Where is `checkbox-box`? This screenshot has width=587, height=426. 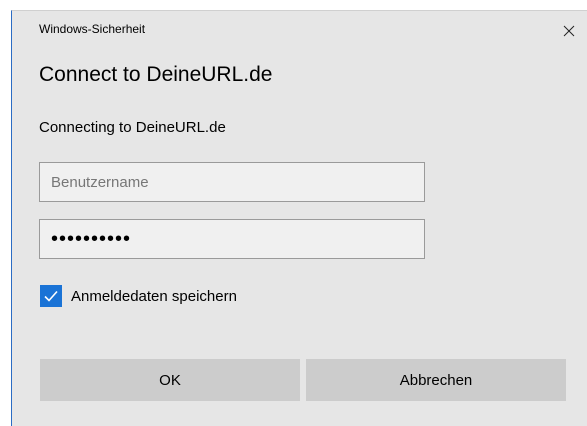
checkbox-box is located at coordinates (51, 296).